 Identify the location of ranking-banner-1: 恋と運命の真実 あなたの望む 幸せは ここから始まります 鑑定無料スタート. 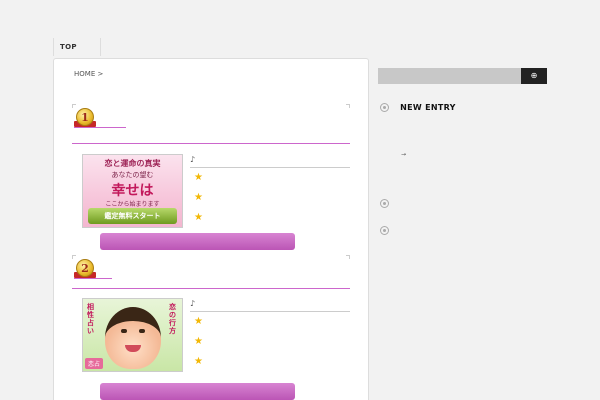
(132, 191).